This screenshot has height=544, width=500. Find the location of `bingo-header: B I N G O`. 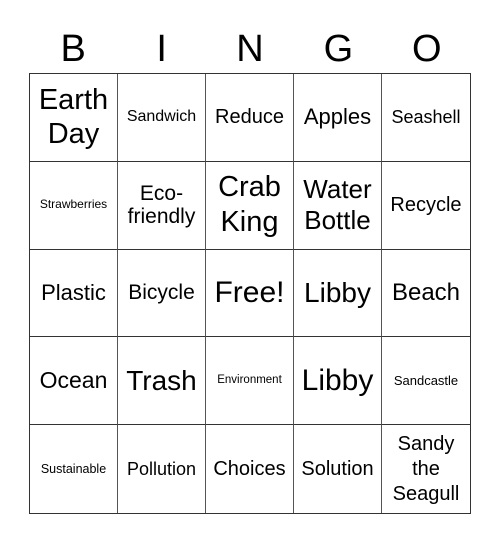

bingo-header: B I N G O is located at coordinates (250, 49).